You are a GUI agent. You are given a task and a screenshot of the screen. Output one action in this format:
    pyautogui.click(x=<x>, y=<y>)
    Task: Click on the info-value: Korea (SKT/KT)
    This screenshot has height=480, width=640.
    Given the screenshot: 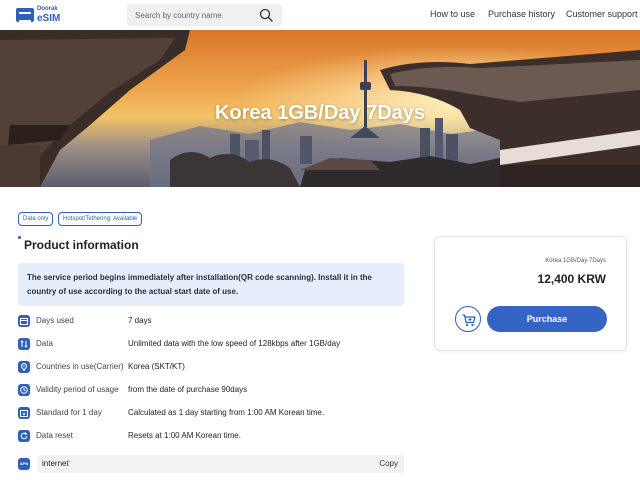 What is the action you would take?
    pyautogui.click(x=156, y=366)
    